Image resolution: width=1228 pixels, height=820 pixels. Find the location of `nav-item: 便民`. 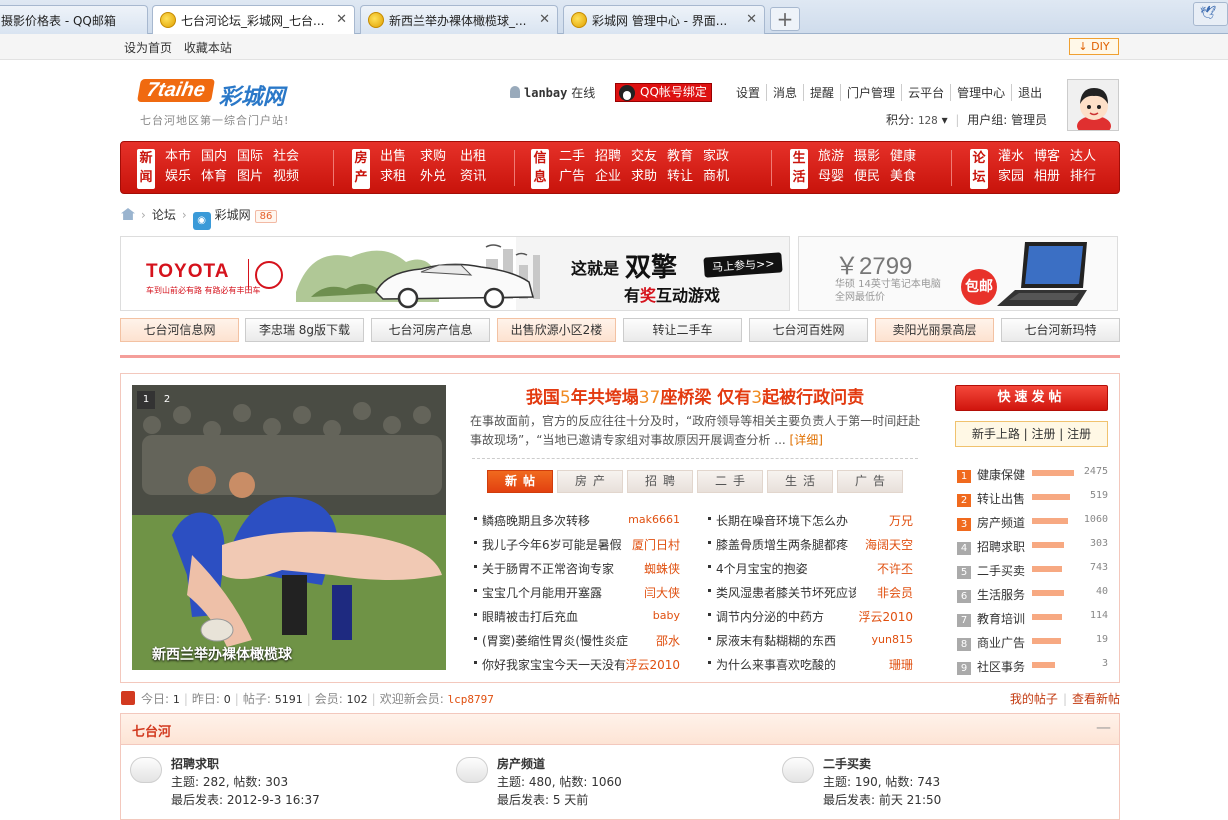

nav-item: 便民 is located at coordinates (872, 177).